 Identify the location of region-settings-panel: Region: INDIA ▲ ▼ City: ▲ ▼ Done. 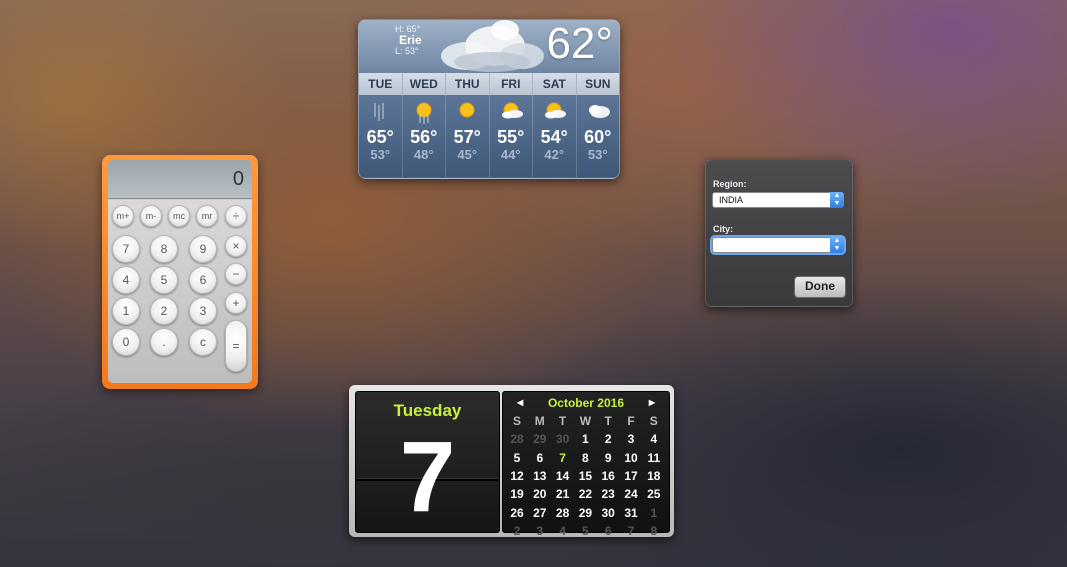
(779, 233).